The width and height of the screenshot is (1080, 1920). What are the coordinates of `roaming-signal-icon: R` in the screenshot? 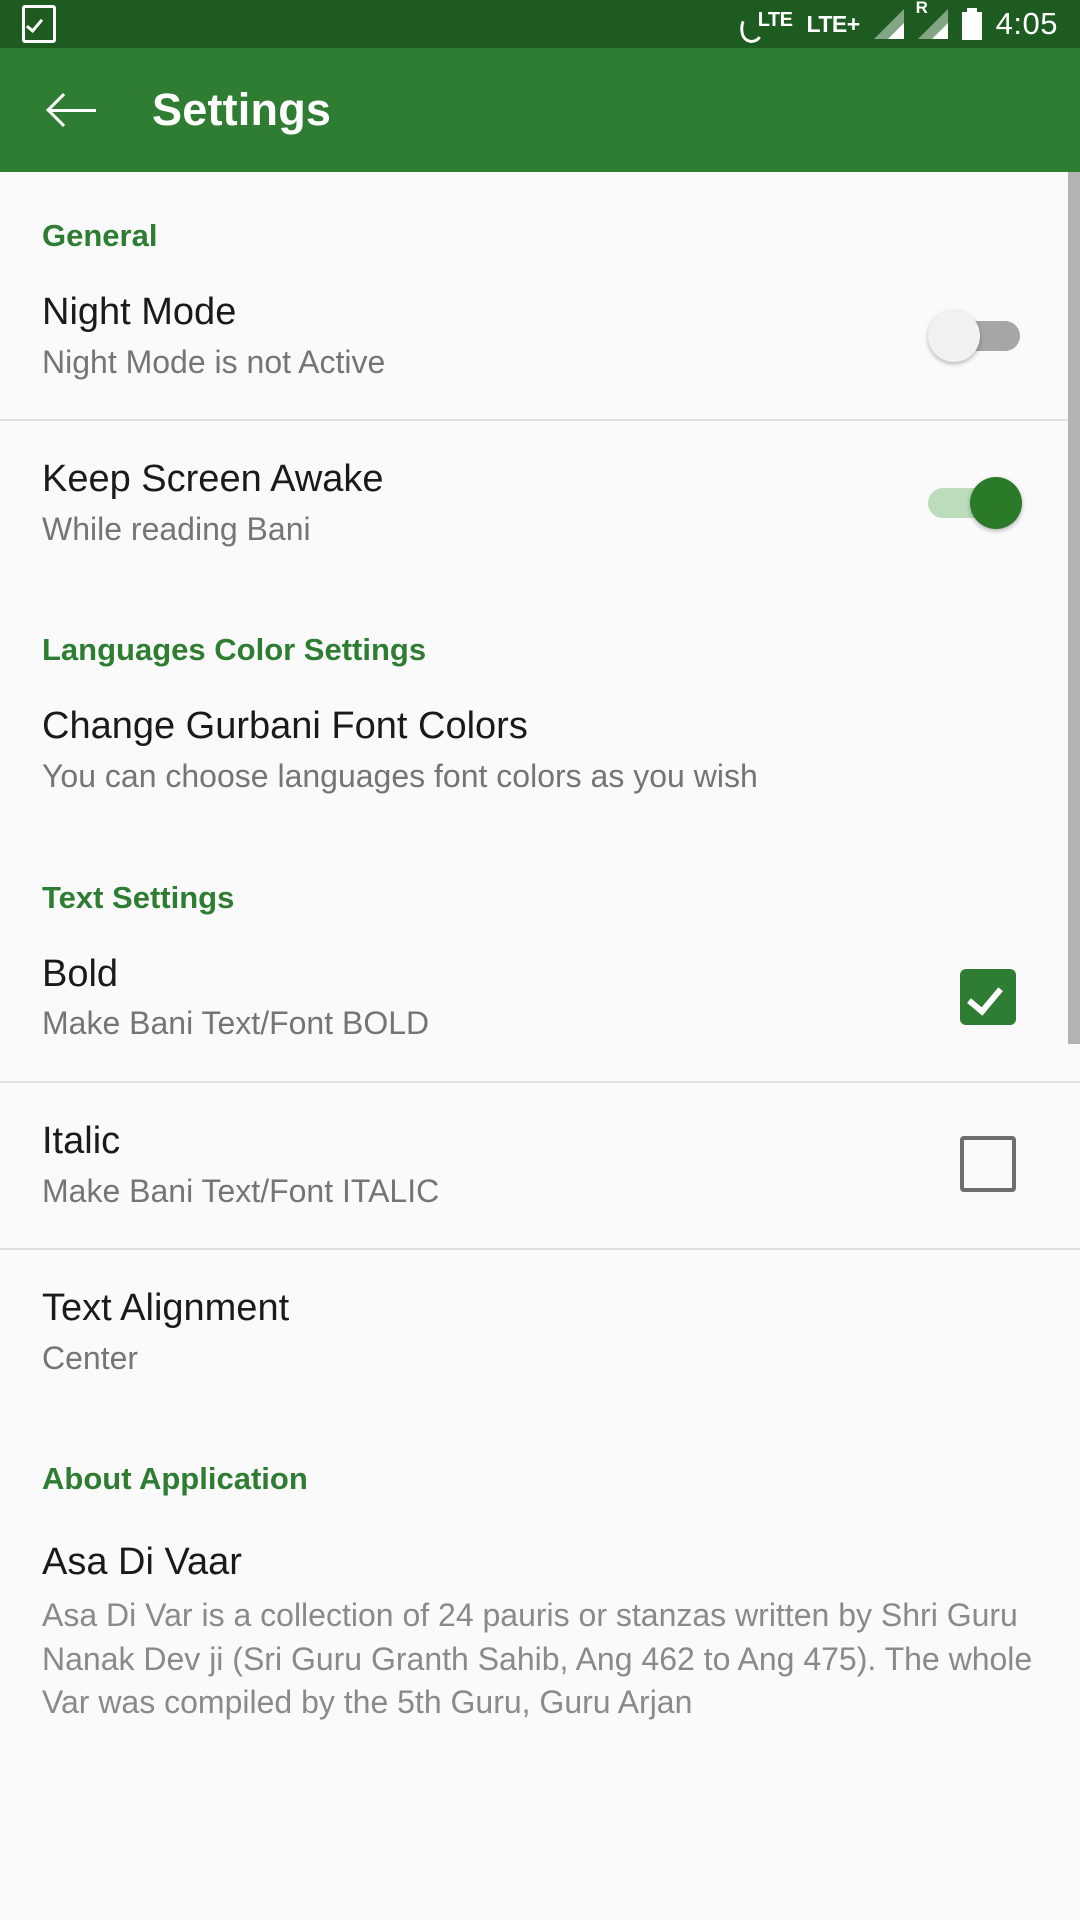 It's located at (932, 19).